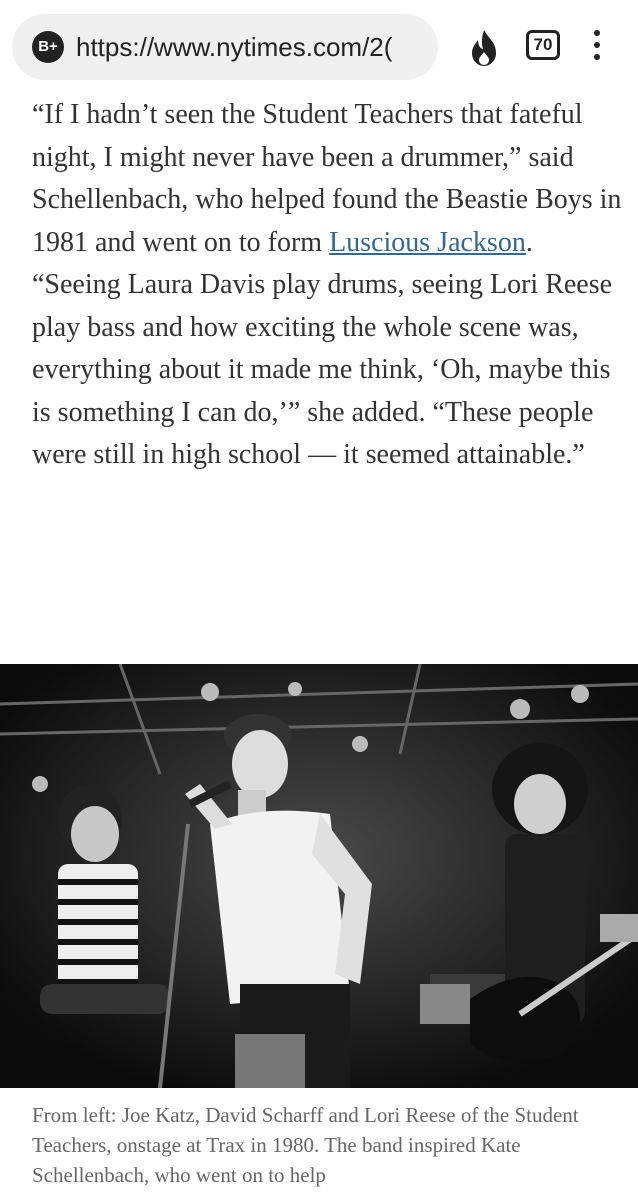 The width and height of the screenshot is (638, 1200). What do you see at coordinates (427, 242) in the screenshot?
I see `luscious-jackson-link: Luscious Jackson` at bounding box center [427, 242].